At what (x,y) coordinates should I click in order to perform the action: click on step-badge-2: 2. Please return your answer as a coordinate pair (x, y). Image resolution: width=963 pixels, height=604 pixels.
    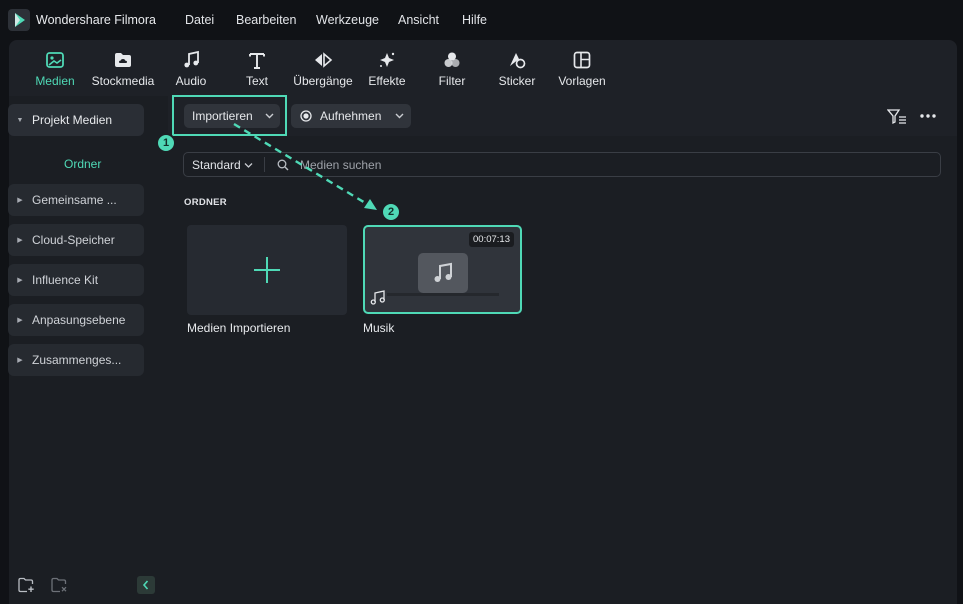
    Looking at the image, I should click on (391, 212).